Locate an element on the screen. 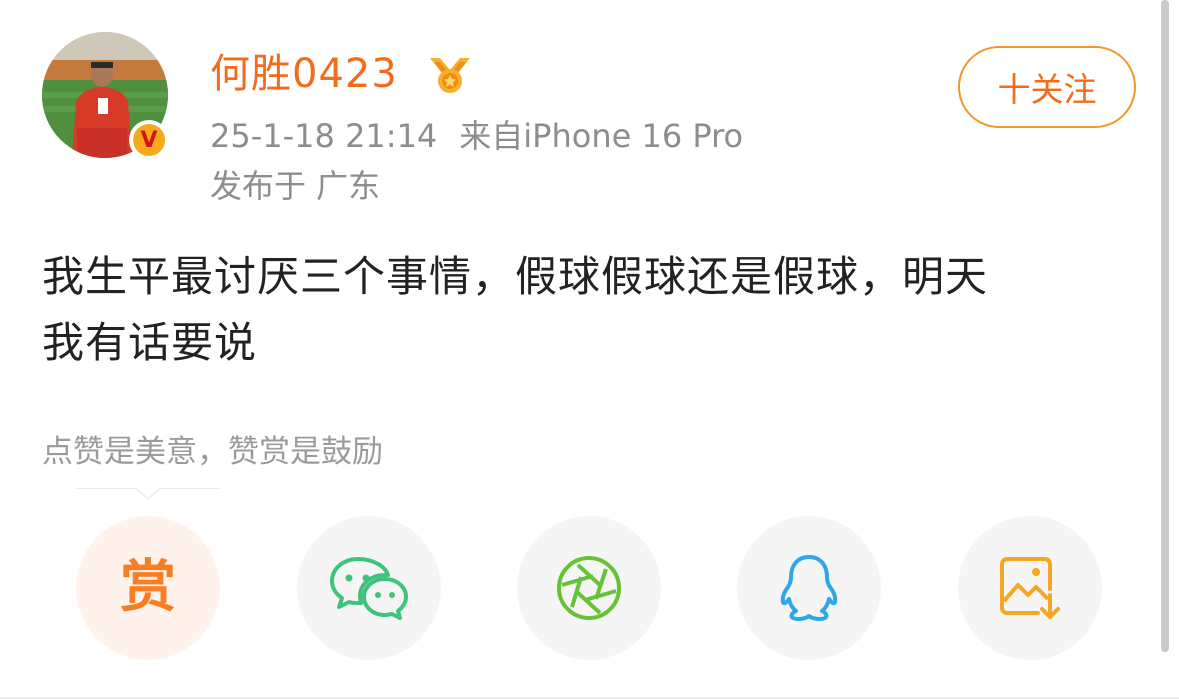 This screenshot has height=699, width=1179. wechat-icon is located at coordinates (369, 588).